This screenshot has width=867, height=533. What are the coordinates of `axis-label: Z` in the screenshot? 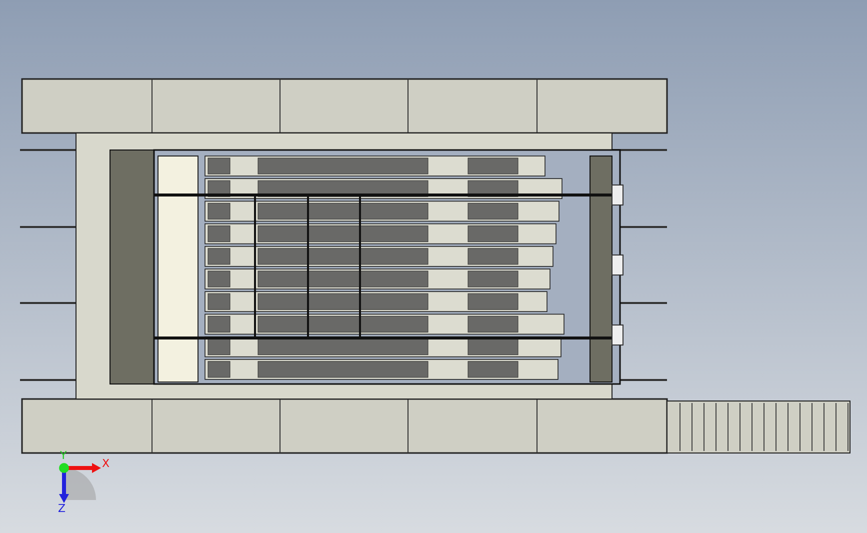 It's located at (62, 508).